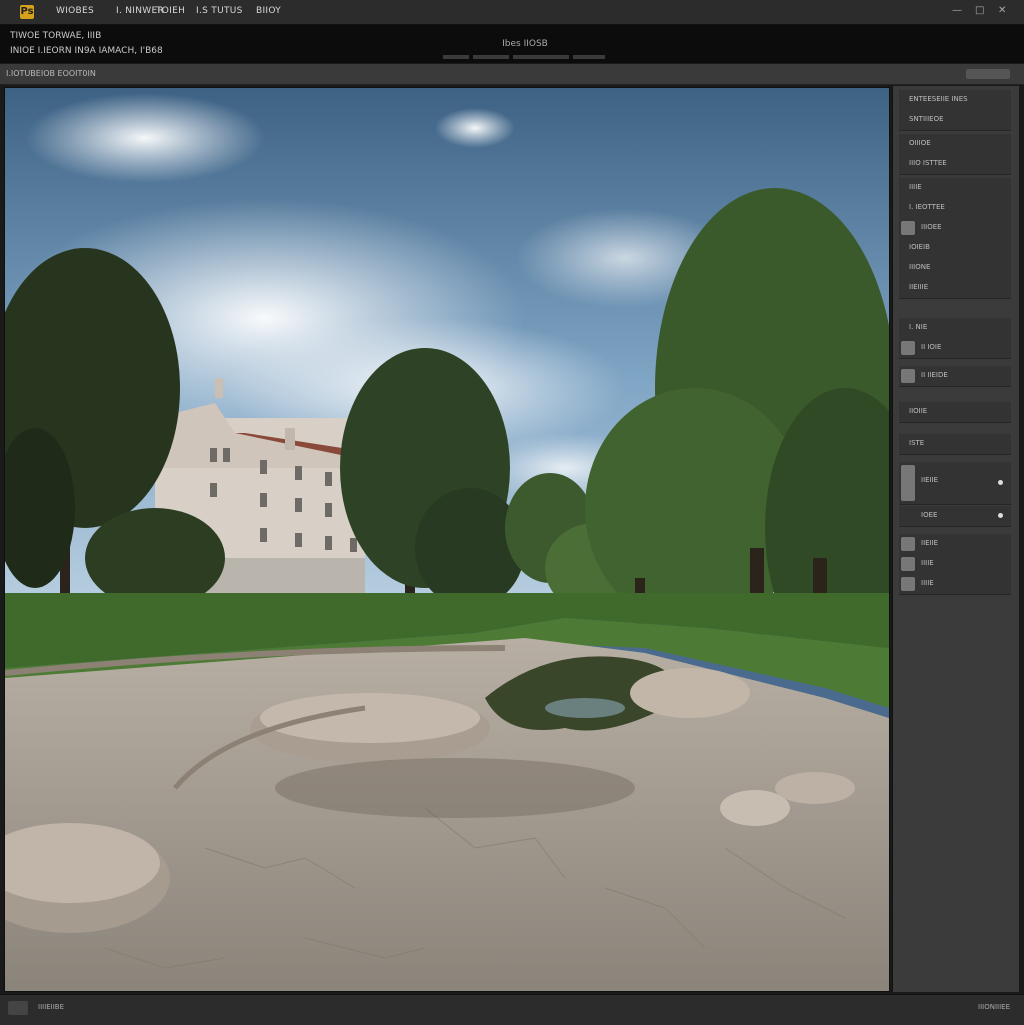 This screenshot has width=1024, height=1025. Describe the element at coordinates (919, 287) in the screenshot. I see `panel-row-label: IIEIIIE` at that location.